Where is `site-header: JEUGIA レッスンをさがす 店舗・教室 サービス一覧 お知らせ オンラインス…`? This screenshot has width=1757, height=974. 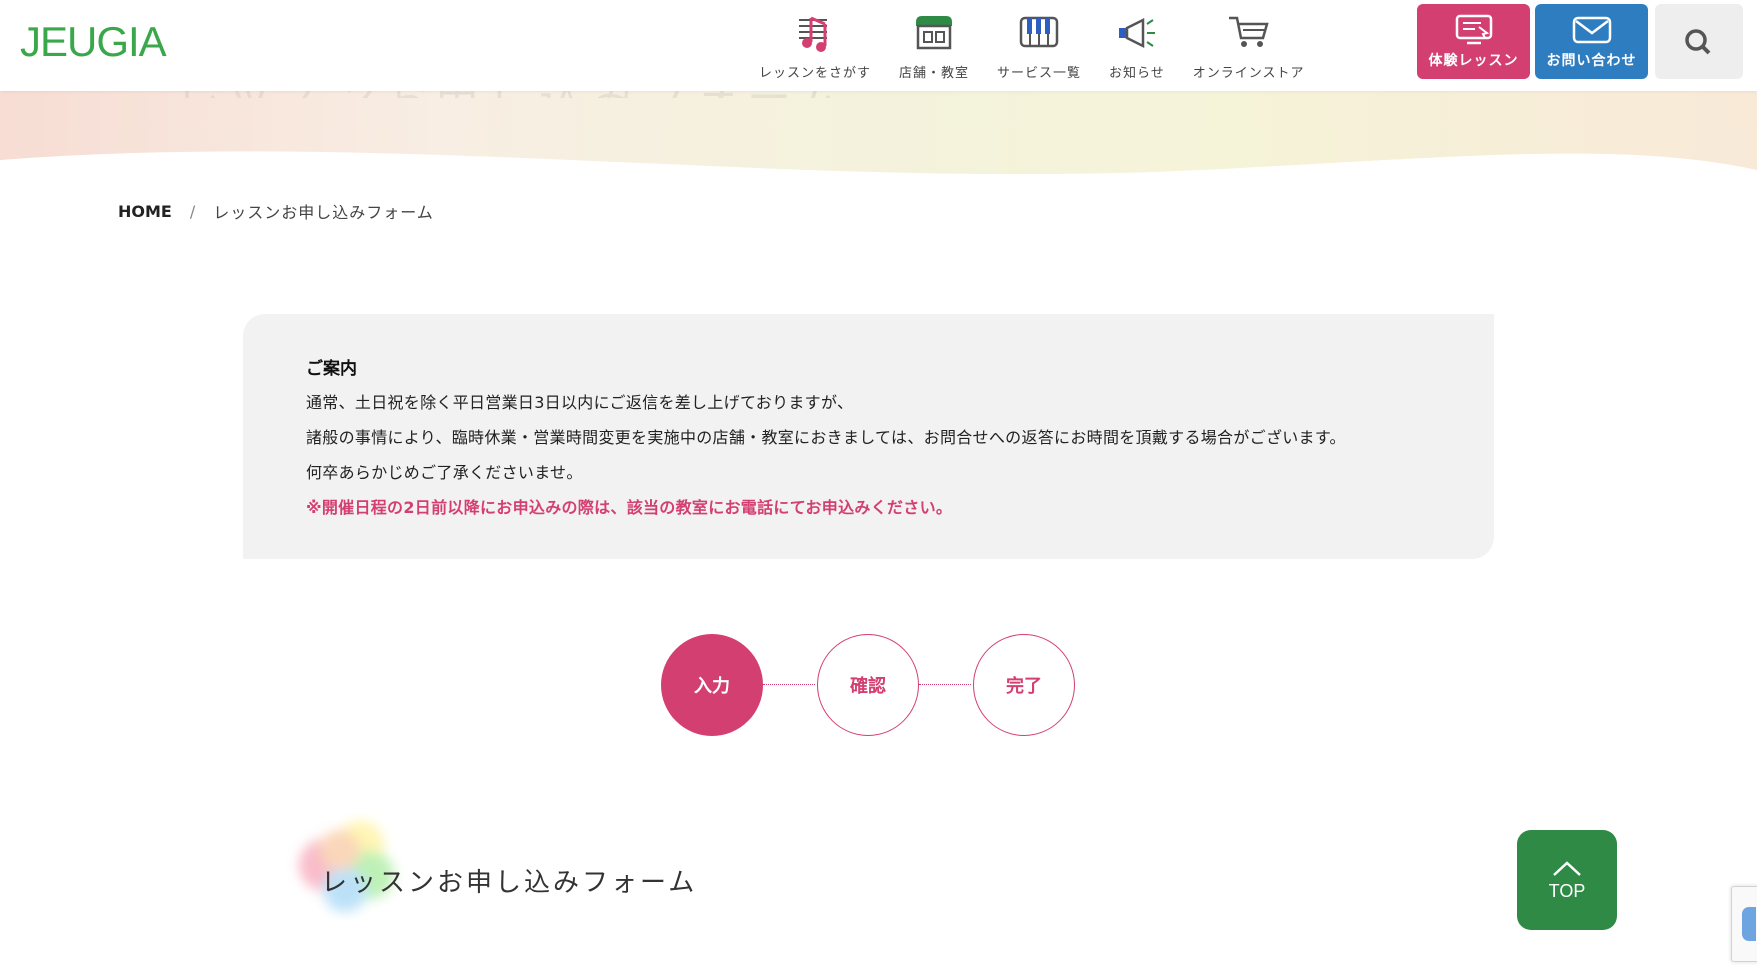
site-header: JEUGIA レッスンをさがす 店舗・教室 サービス一覧 お知らせ オンラインス… is located at coordinates (878, 45).